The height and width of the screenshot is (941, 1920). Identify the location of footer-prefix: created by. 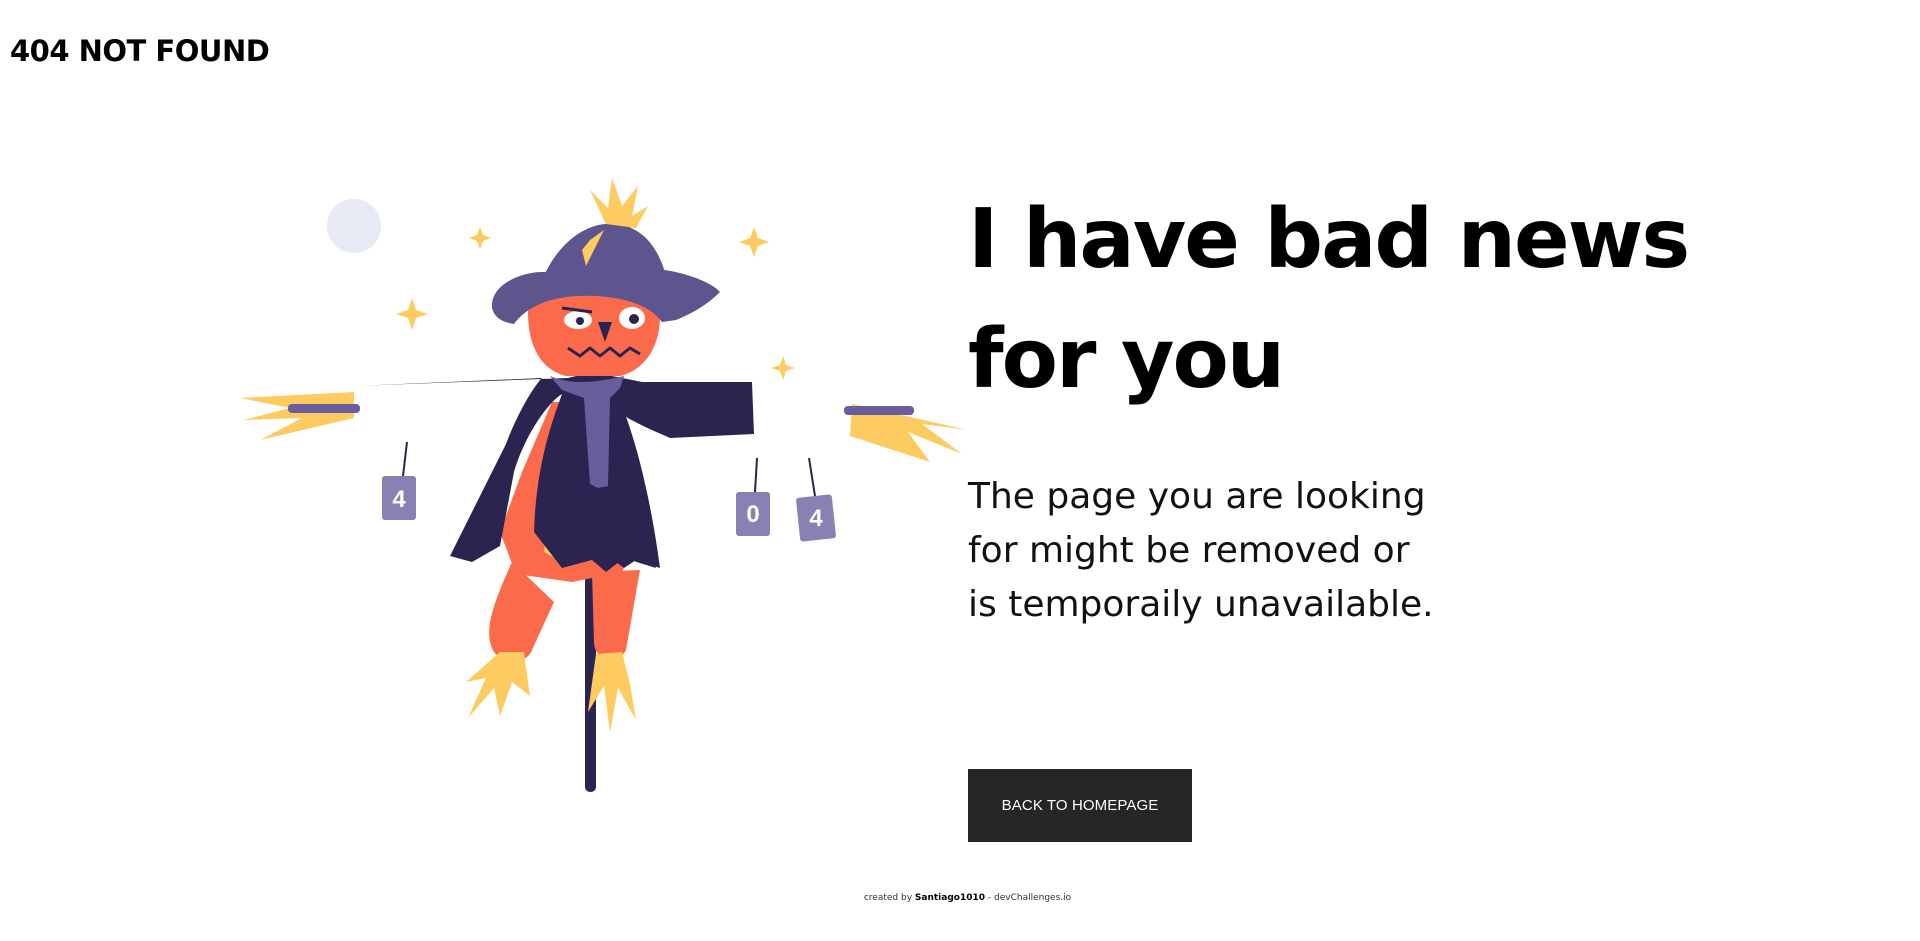
(888, 898).